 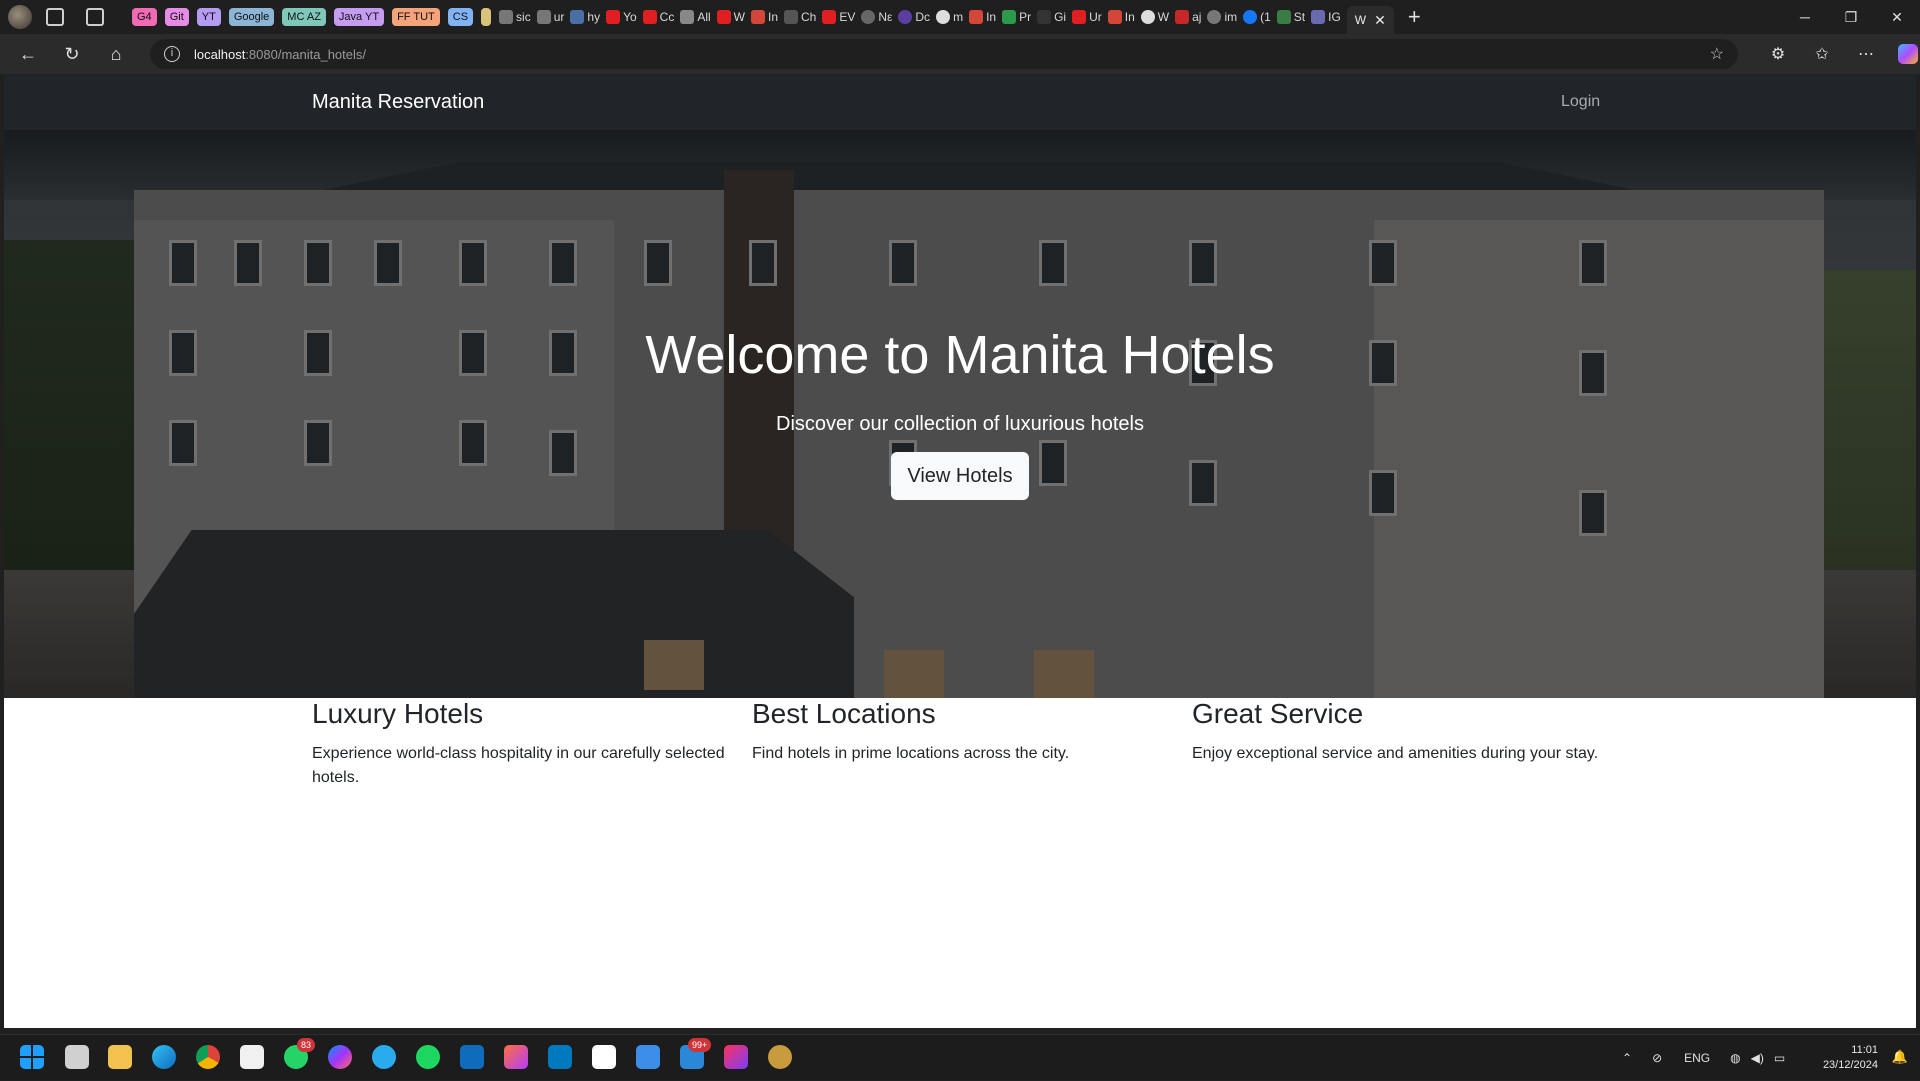 I want to click on network-off-icon: ⊘, so click(x=1657, y=1058).